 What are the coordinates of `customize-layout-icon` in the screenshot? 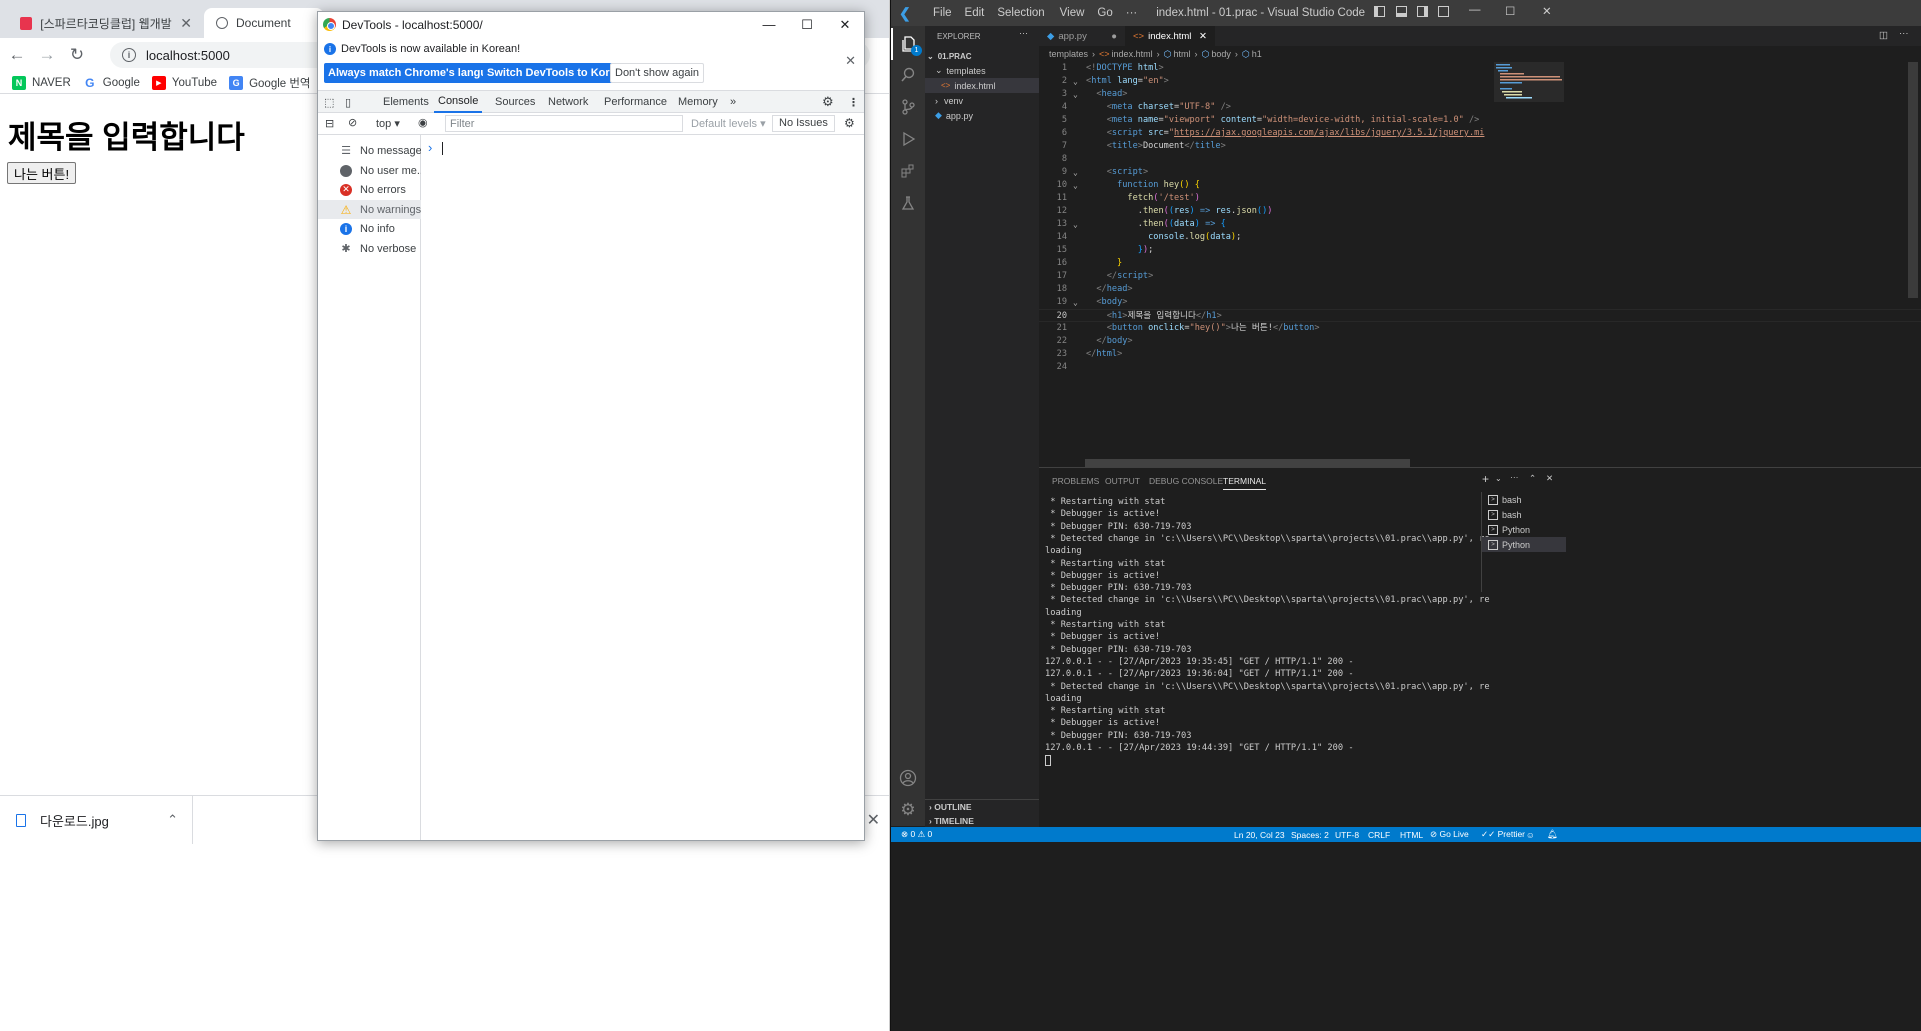 It's located at (1443, 11).